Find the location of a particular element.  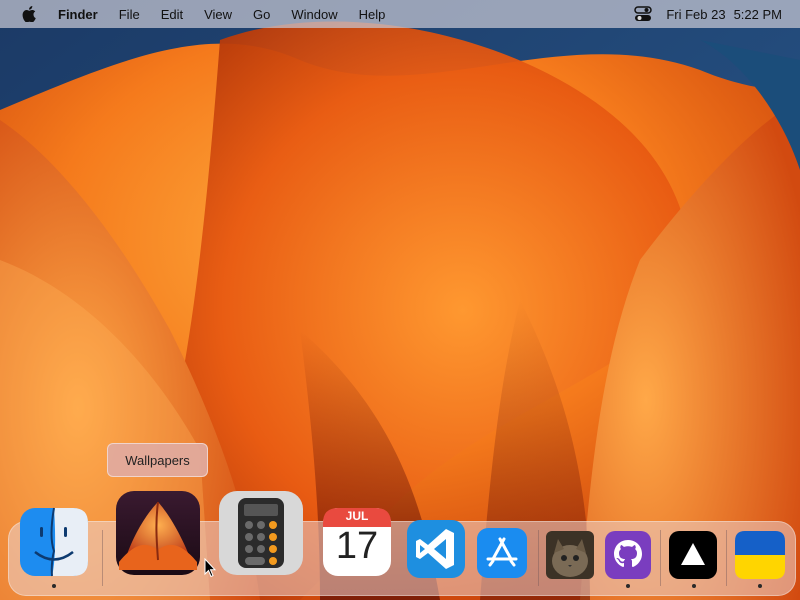

finder-running-indicator is located at coordinates (54, 586).